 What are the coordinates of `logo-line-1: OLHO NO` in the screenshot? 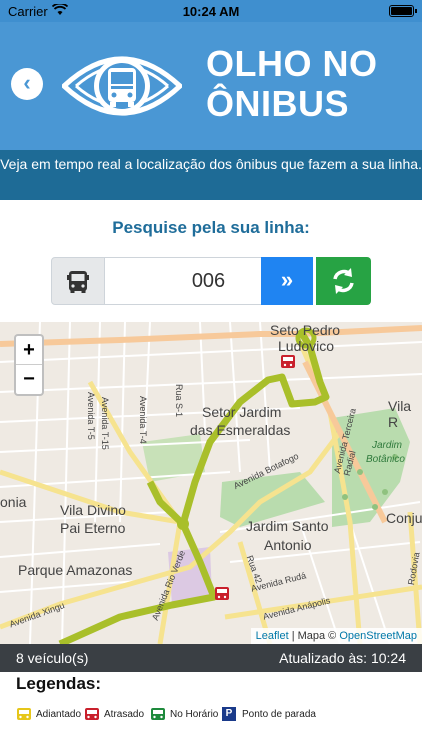 It's located at (292, 63).